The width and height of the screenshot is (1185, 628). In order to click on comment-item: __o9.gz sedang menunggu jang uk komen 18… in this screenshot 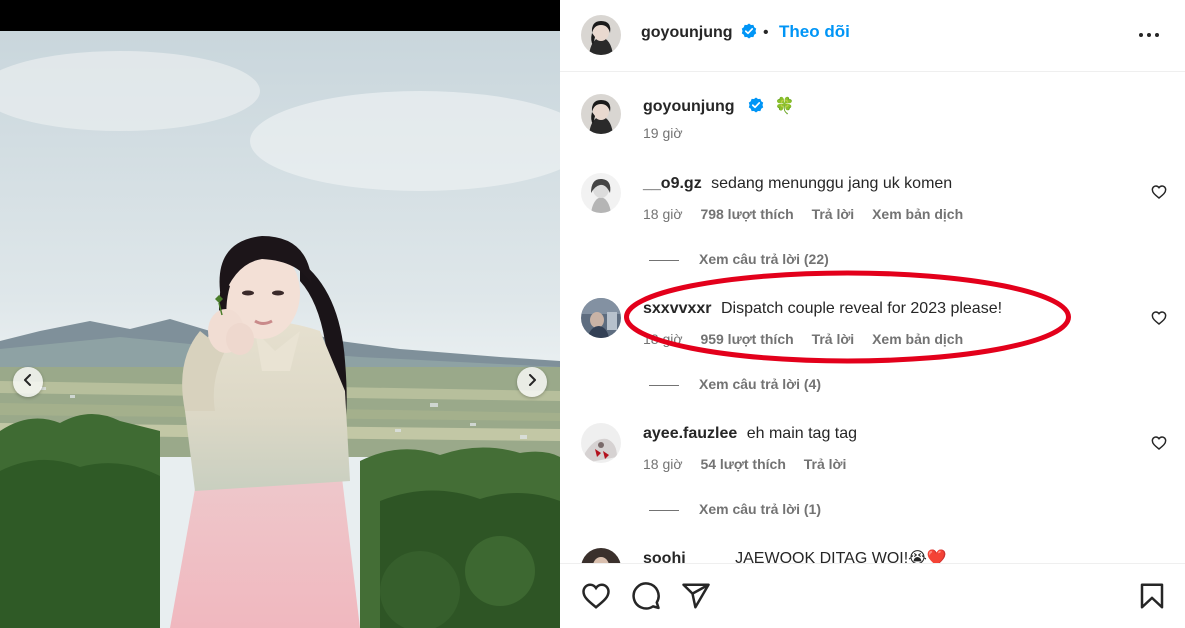, I will do `click(876, 203)`.